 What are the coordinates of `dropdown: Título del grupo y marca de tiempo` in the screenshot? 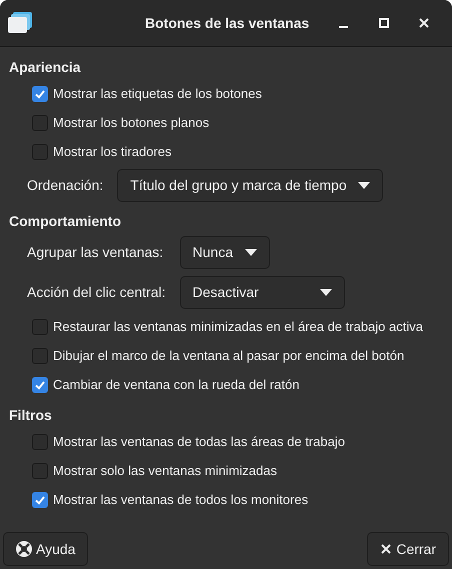 It's located at (250, 185).